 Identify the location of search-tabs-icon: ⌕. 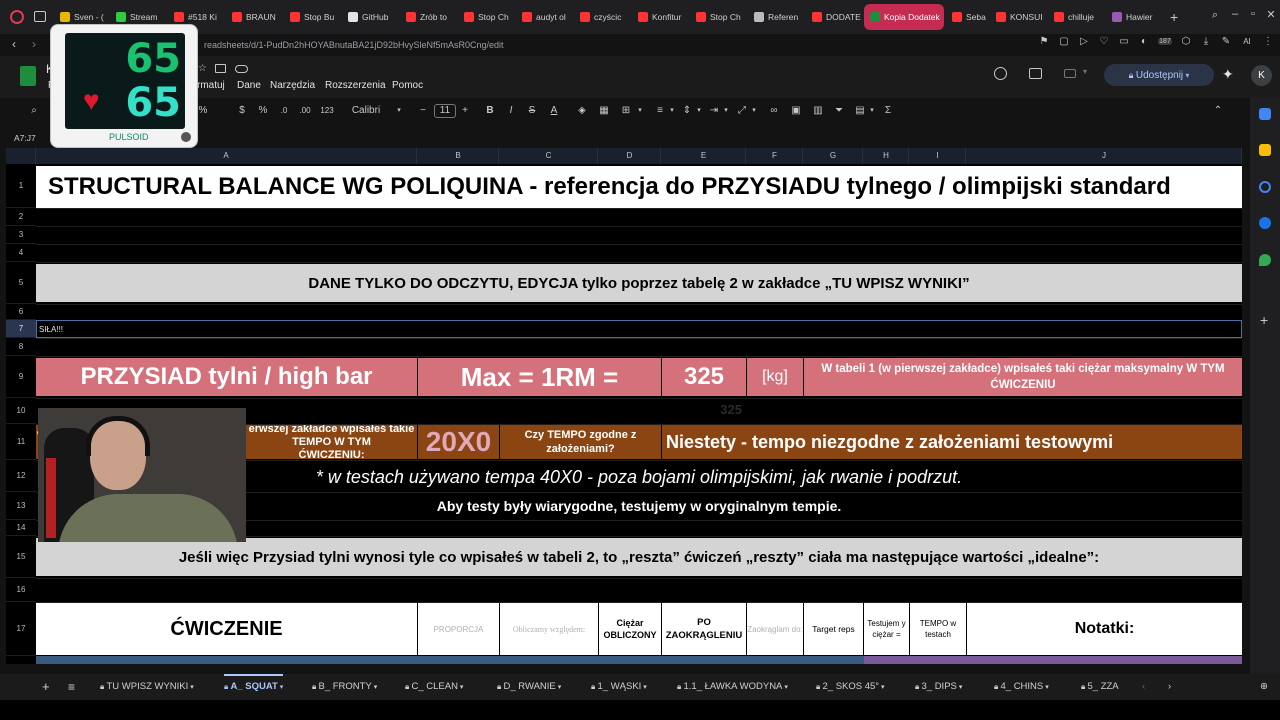
(1215, 15).